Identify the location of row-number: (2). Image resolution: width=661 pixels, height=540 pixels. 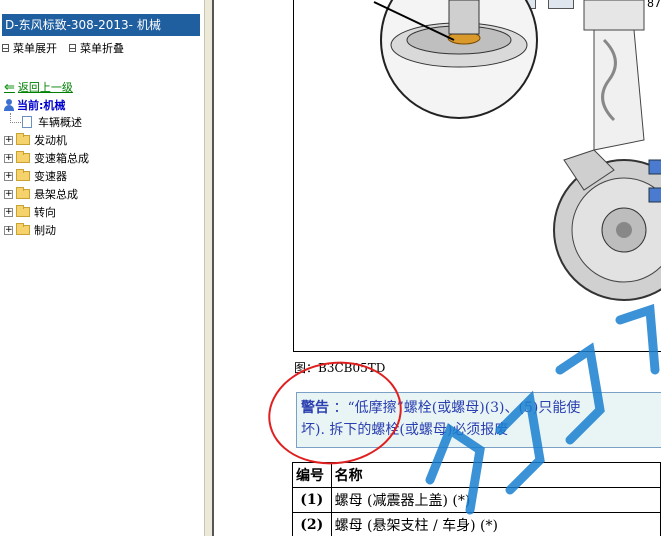
(312, 524).